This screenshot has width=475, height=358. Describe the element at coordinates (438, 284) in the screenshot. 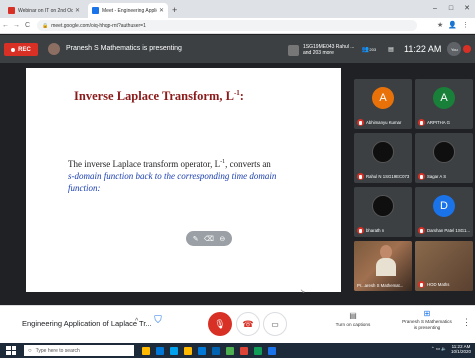

I see `participant-name: HOD Maths` at that location.